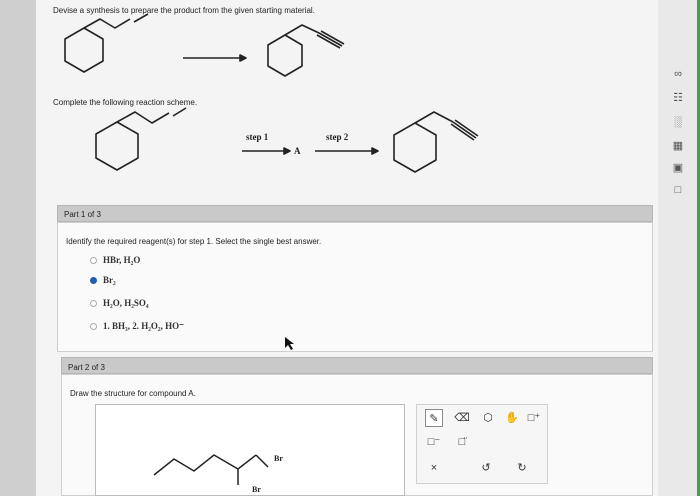 The width and height of the screenshot is (700, 496). What do you see at coordinates (285, 55) in the screenshot?
I see `product-cyclohexane-ring` at bounding box center [285, 55].